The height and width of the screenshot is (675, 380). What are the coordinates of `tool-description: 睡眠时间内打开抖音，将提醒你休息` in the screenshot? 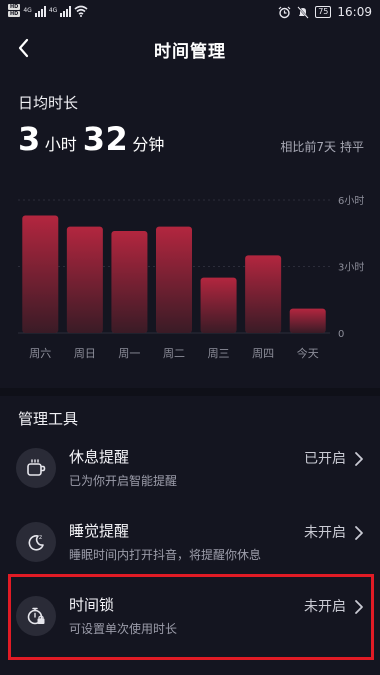 It's located at (165, 555).